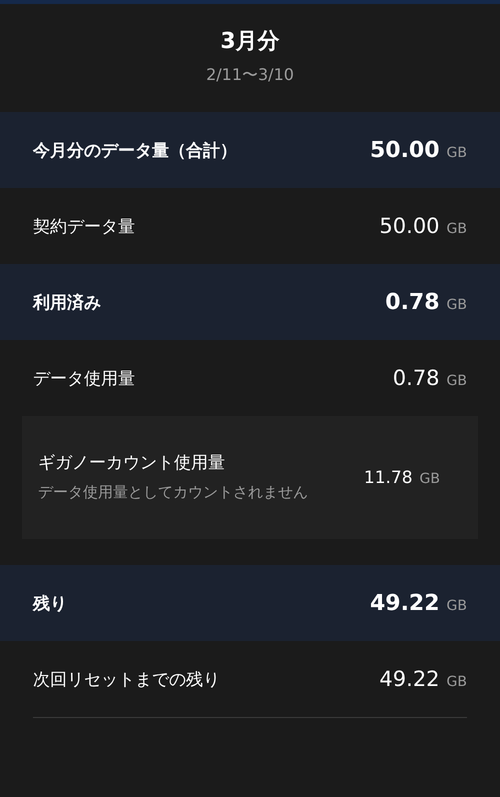  Describe the element at coordinates (50, 603) in the screenshot. I see `row-label: 残り` at that location.